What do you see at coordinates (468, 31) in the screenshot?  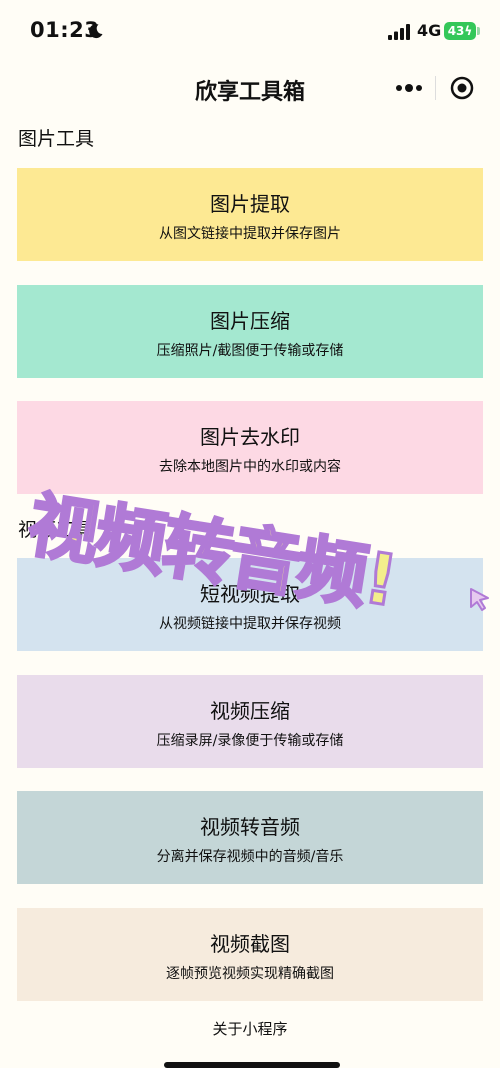 I see `charging-icon: ϟ` at bounding box center [468, 31].